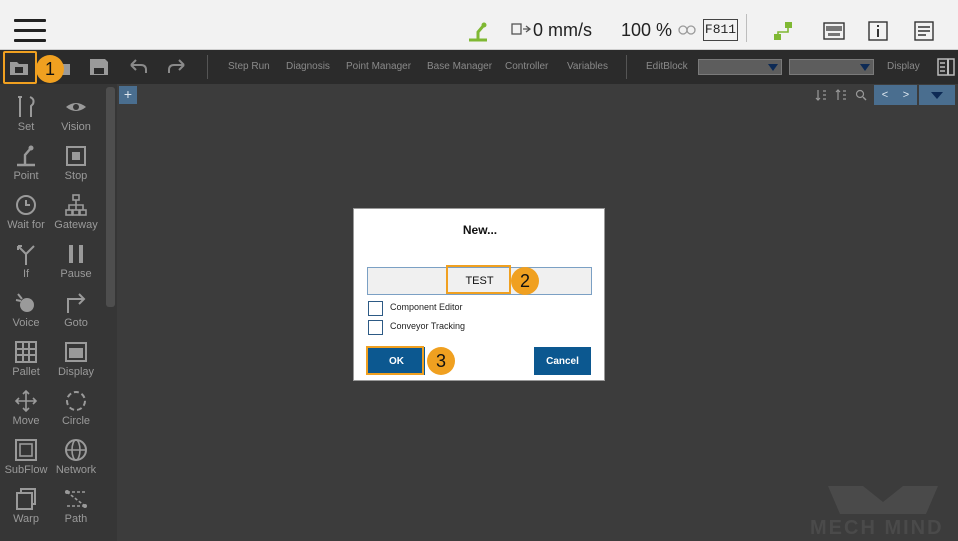 The width and height of the screenshot is (958, 541). I want to click on palette-item-label: Path, so click(76, 519).